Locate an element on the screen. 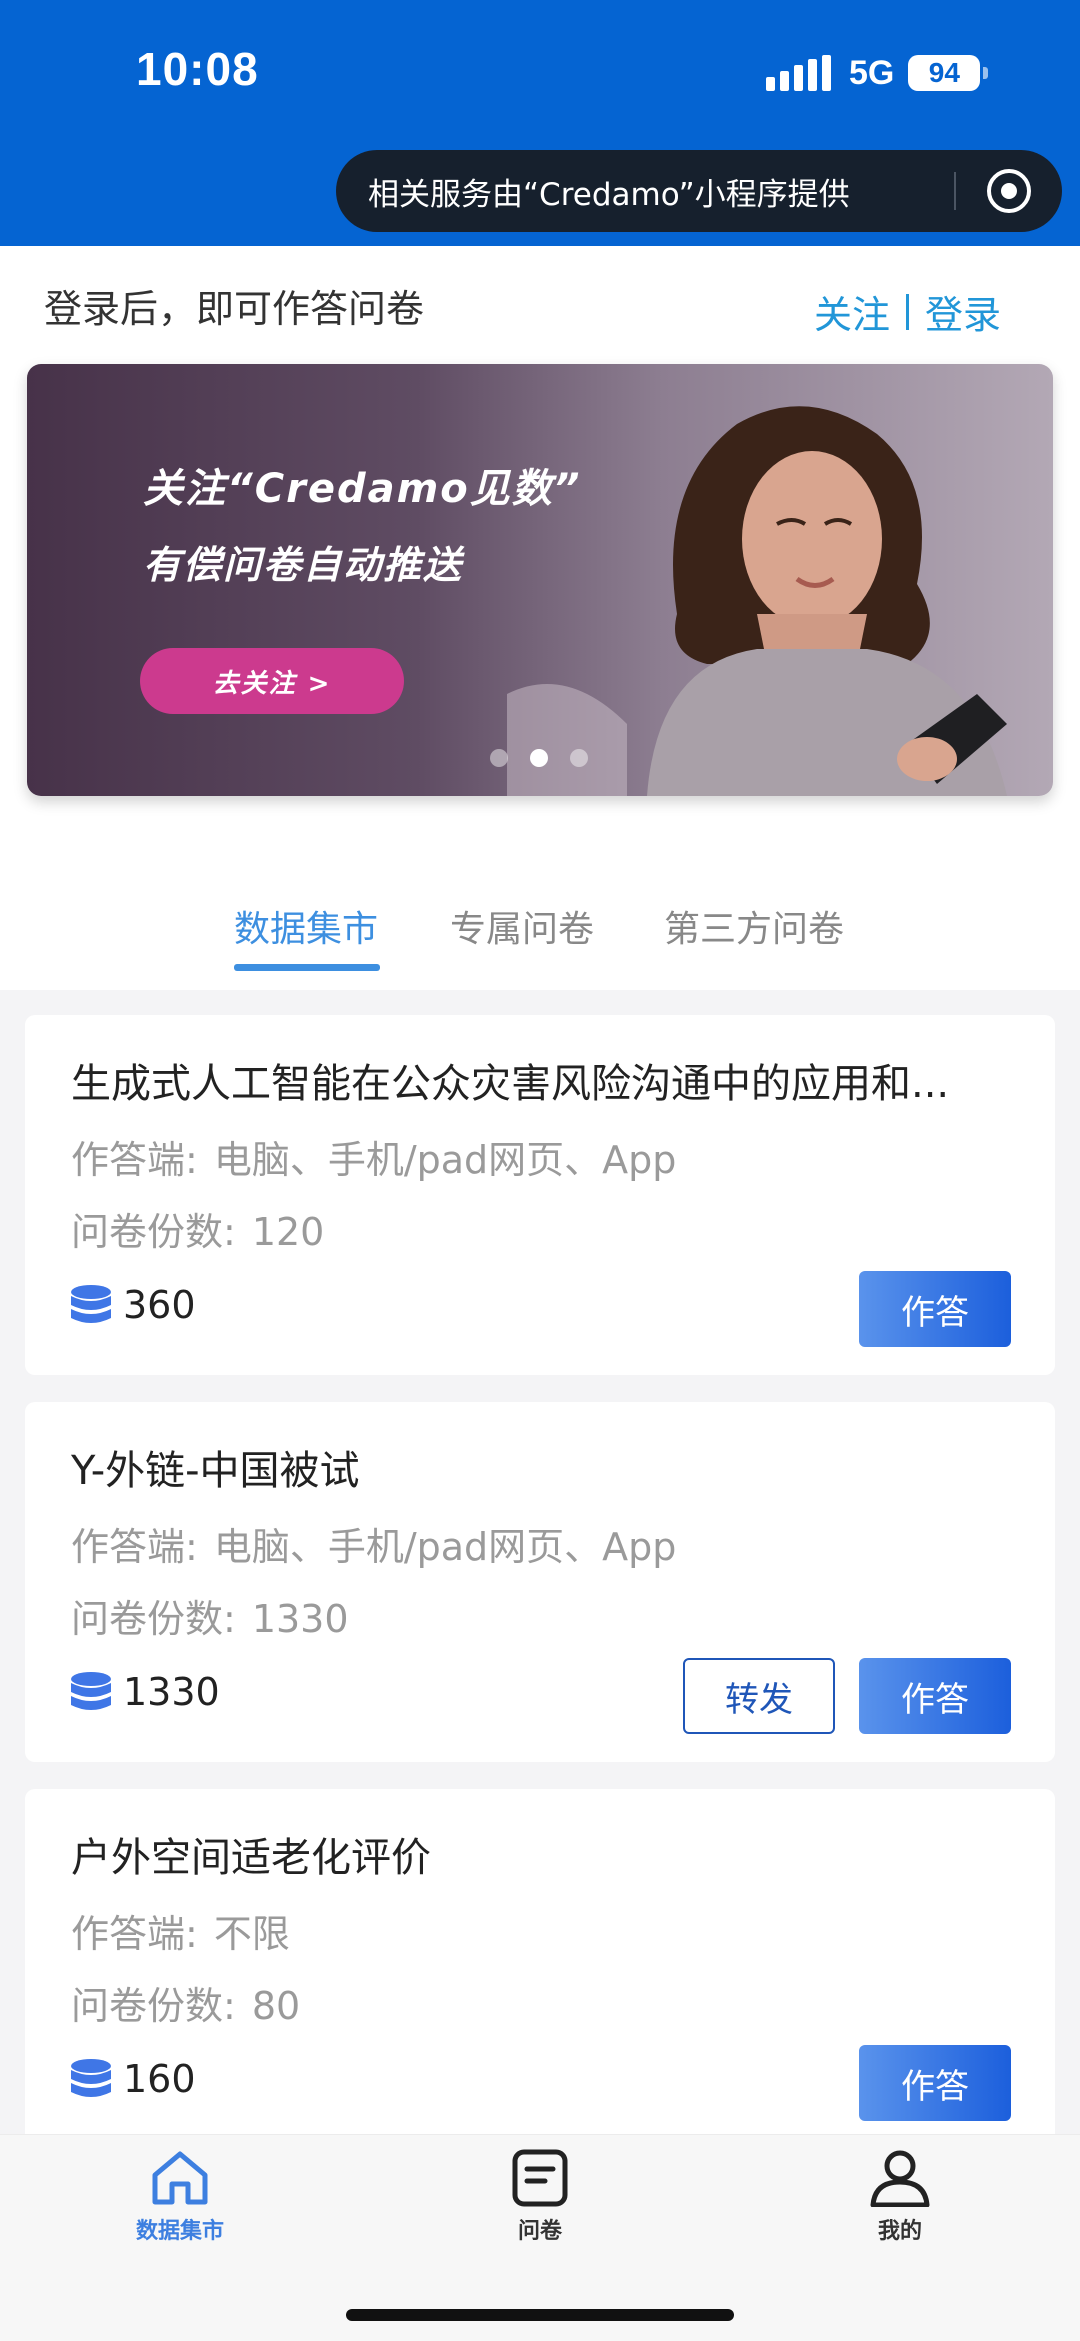 The width and height of the screenshot is (1080, 2341). banner-photo is located at coordinates (757, 601).